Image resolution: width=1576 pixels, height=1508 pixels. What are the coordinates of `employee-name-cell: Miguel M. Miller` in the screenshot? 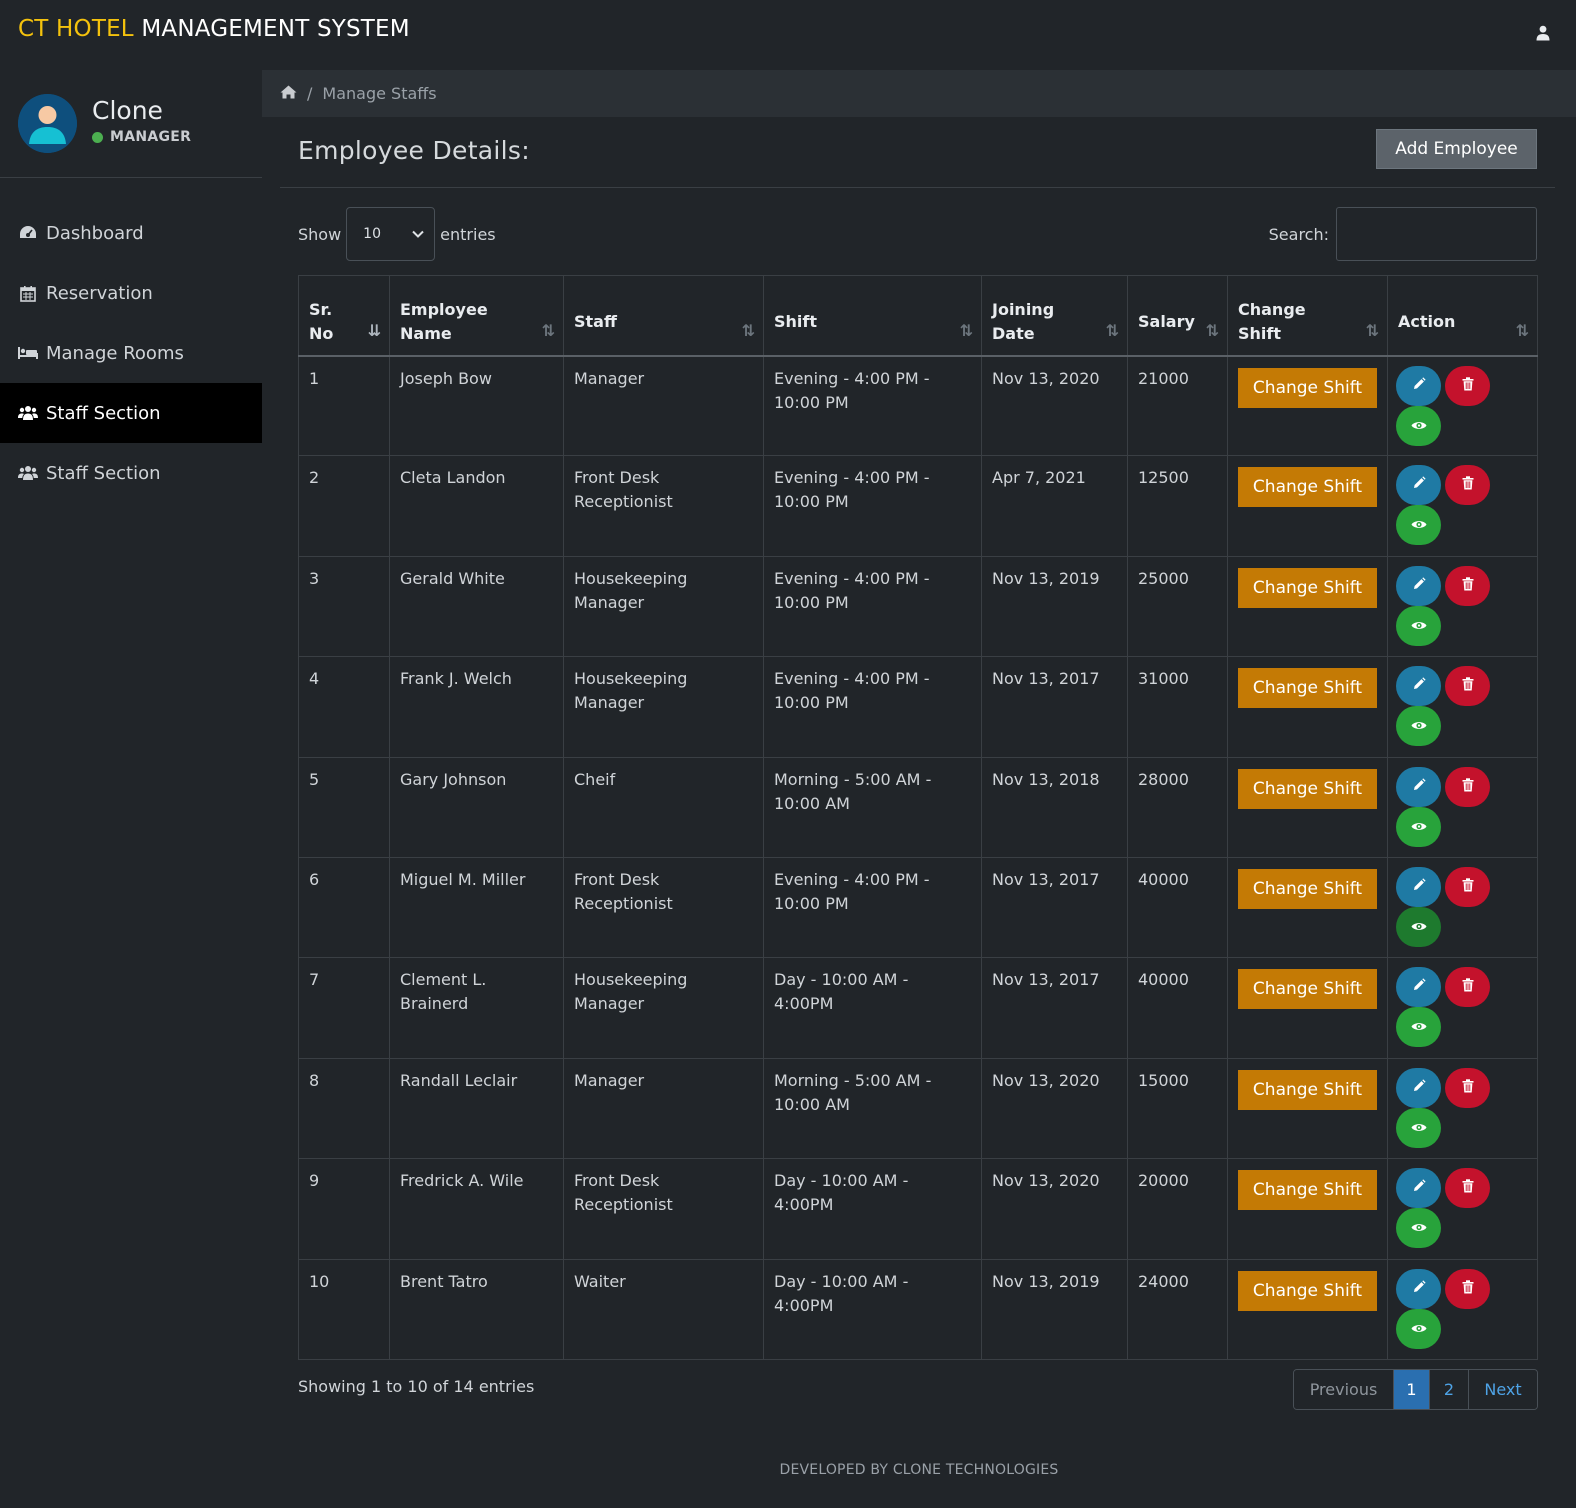 It's located at (476, 907).